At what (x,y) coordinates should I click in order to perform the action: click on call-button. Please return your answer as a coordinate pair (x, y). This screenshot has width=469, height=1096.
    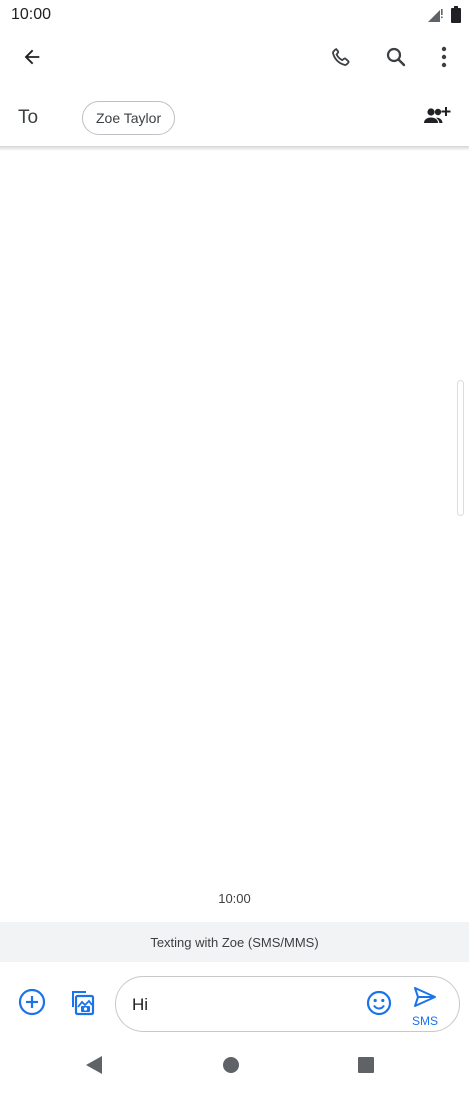
    Looking at the image, I should click on (341, 59).